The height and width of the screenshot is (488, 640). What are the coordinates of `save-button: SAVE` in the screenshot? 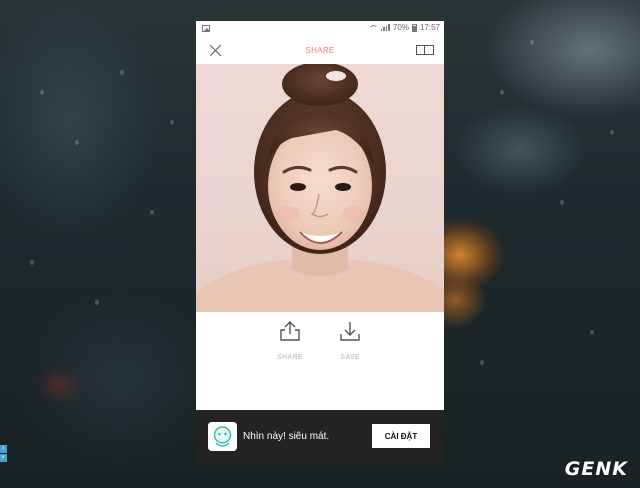 It's located at (350, 340).